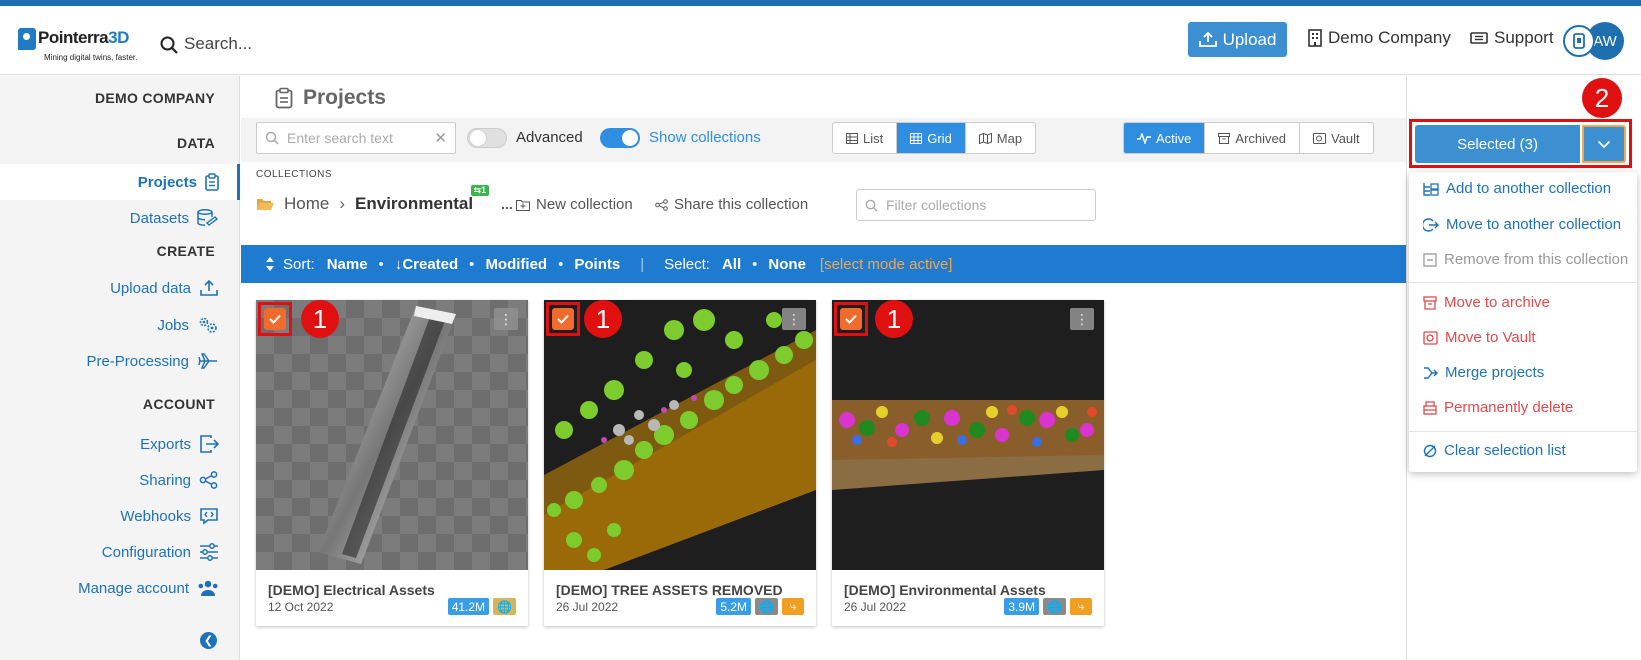 The height and width of the screenshot is (660, 1641). Describe the element at coordinates (174, 218) in the screenshot. I see `sidebar-item-datasets: Datasets` at that location.